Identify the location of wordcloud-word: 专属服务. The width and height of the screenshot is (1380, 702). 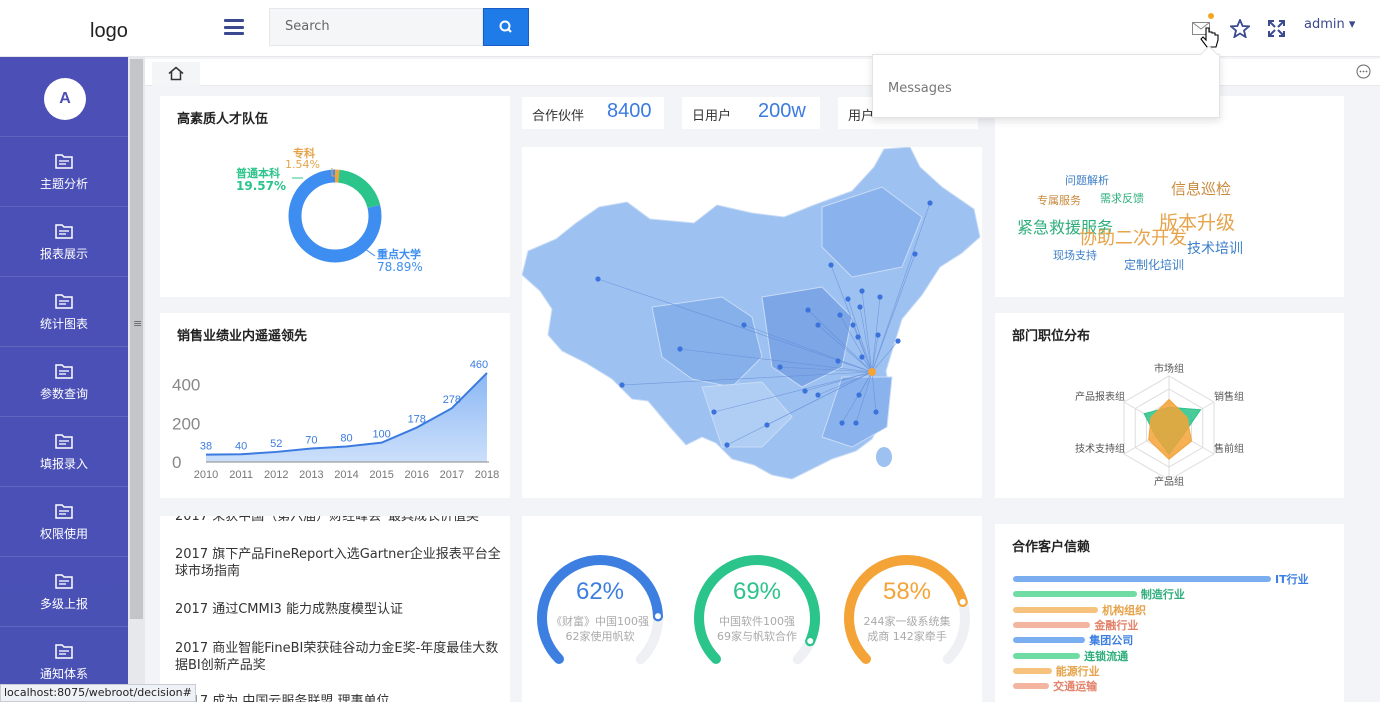
(1059, 200).